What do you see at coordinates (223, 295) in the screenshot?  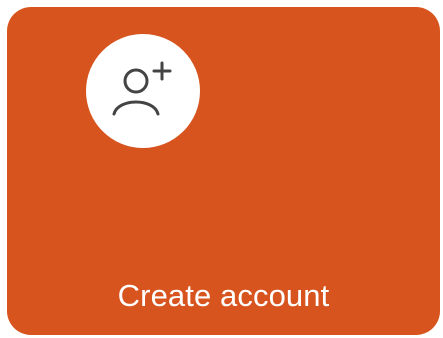 I see `create-account-label: Create account` at bounding box center [223, 295].